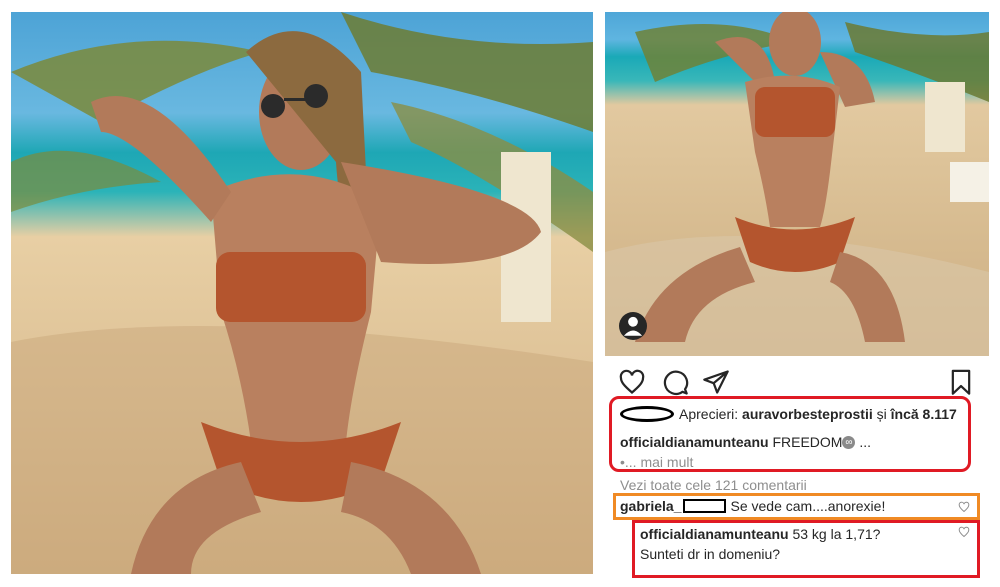 The width and height of the screenshot is (1000, 587). What do you see at coordinates (797, 380) in the screenshot?
I see `post-actions-bar` at bounding box center [797, 380].